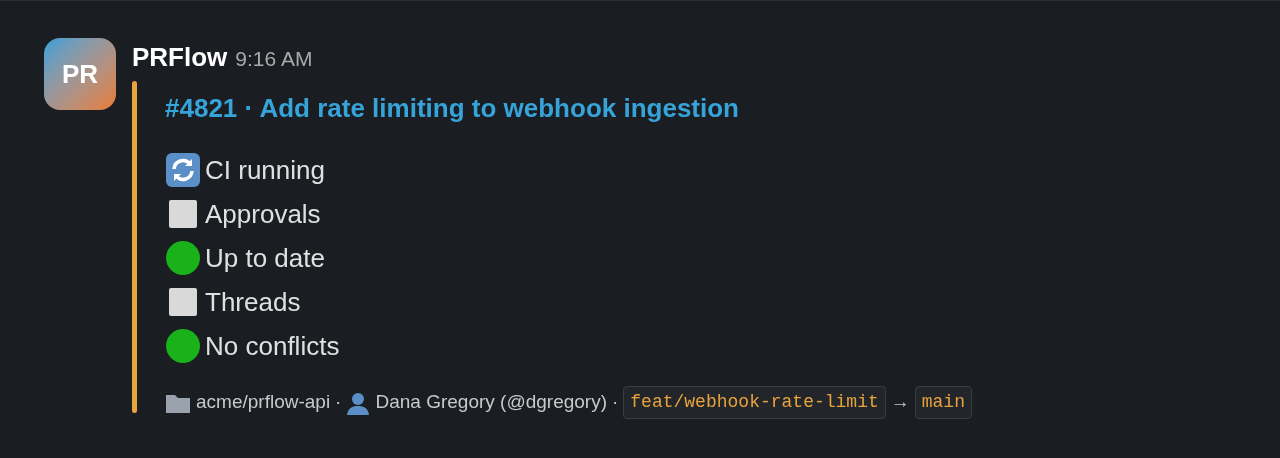  I want to click on repo-name: acme/prflow-api, so click(263, 402).